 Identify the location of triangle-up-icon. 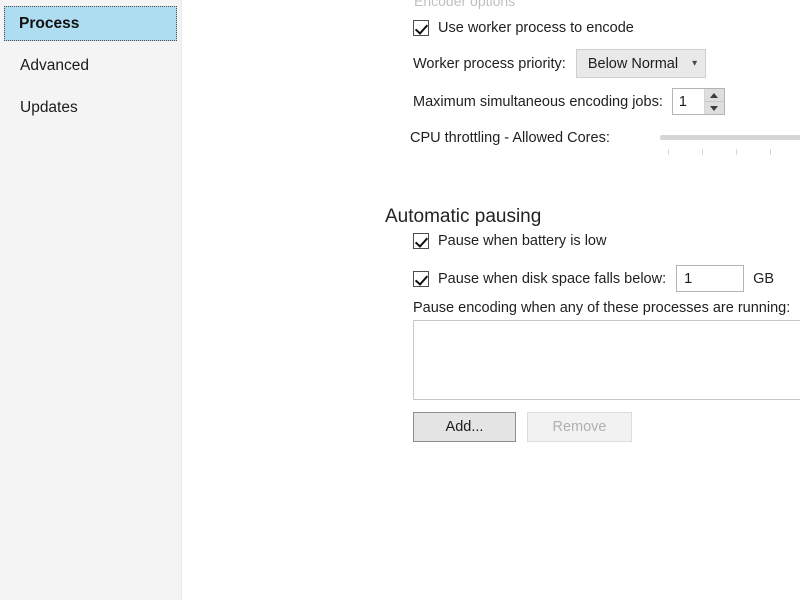
(714, 95).